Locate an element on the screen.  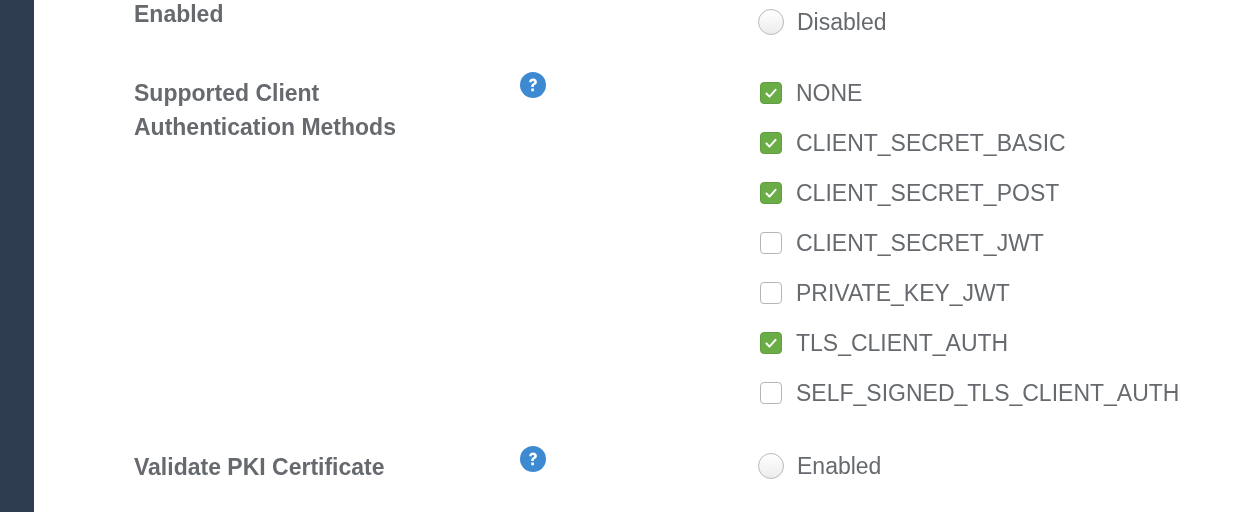
option-label: NONE is located at coordinates (829, 93).